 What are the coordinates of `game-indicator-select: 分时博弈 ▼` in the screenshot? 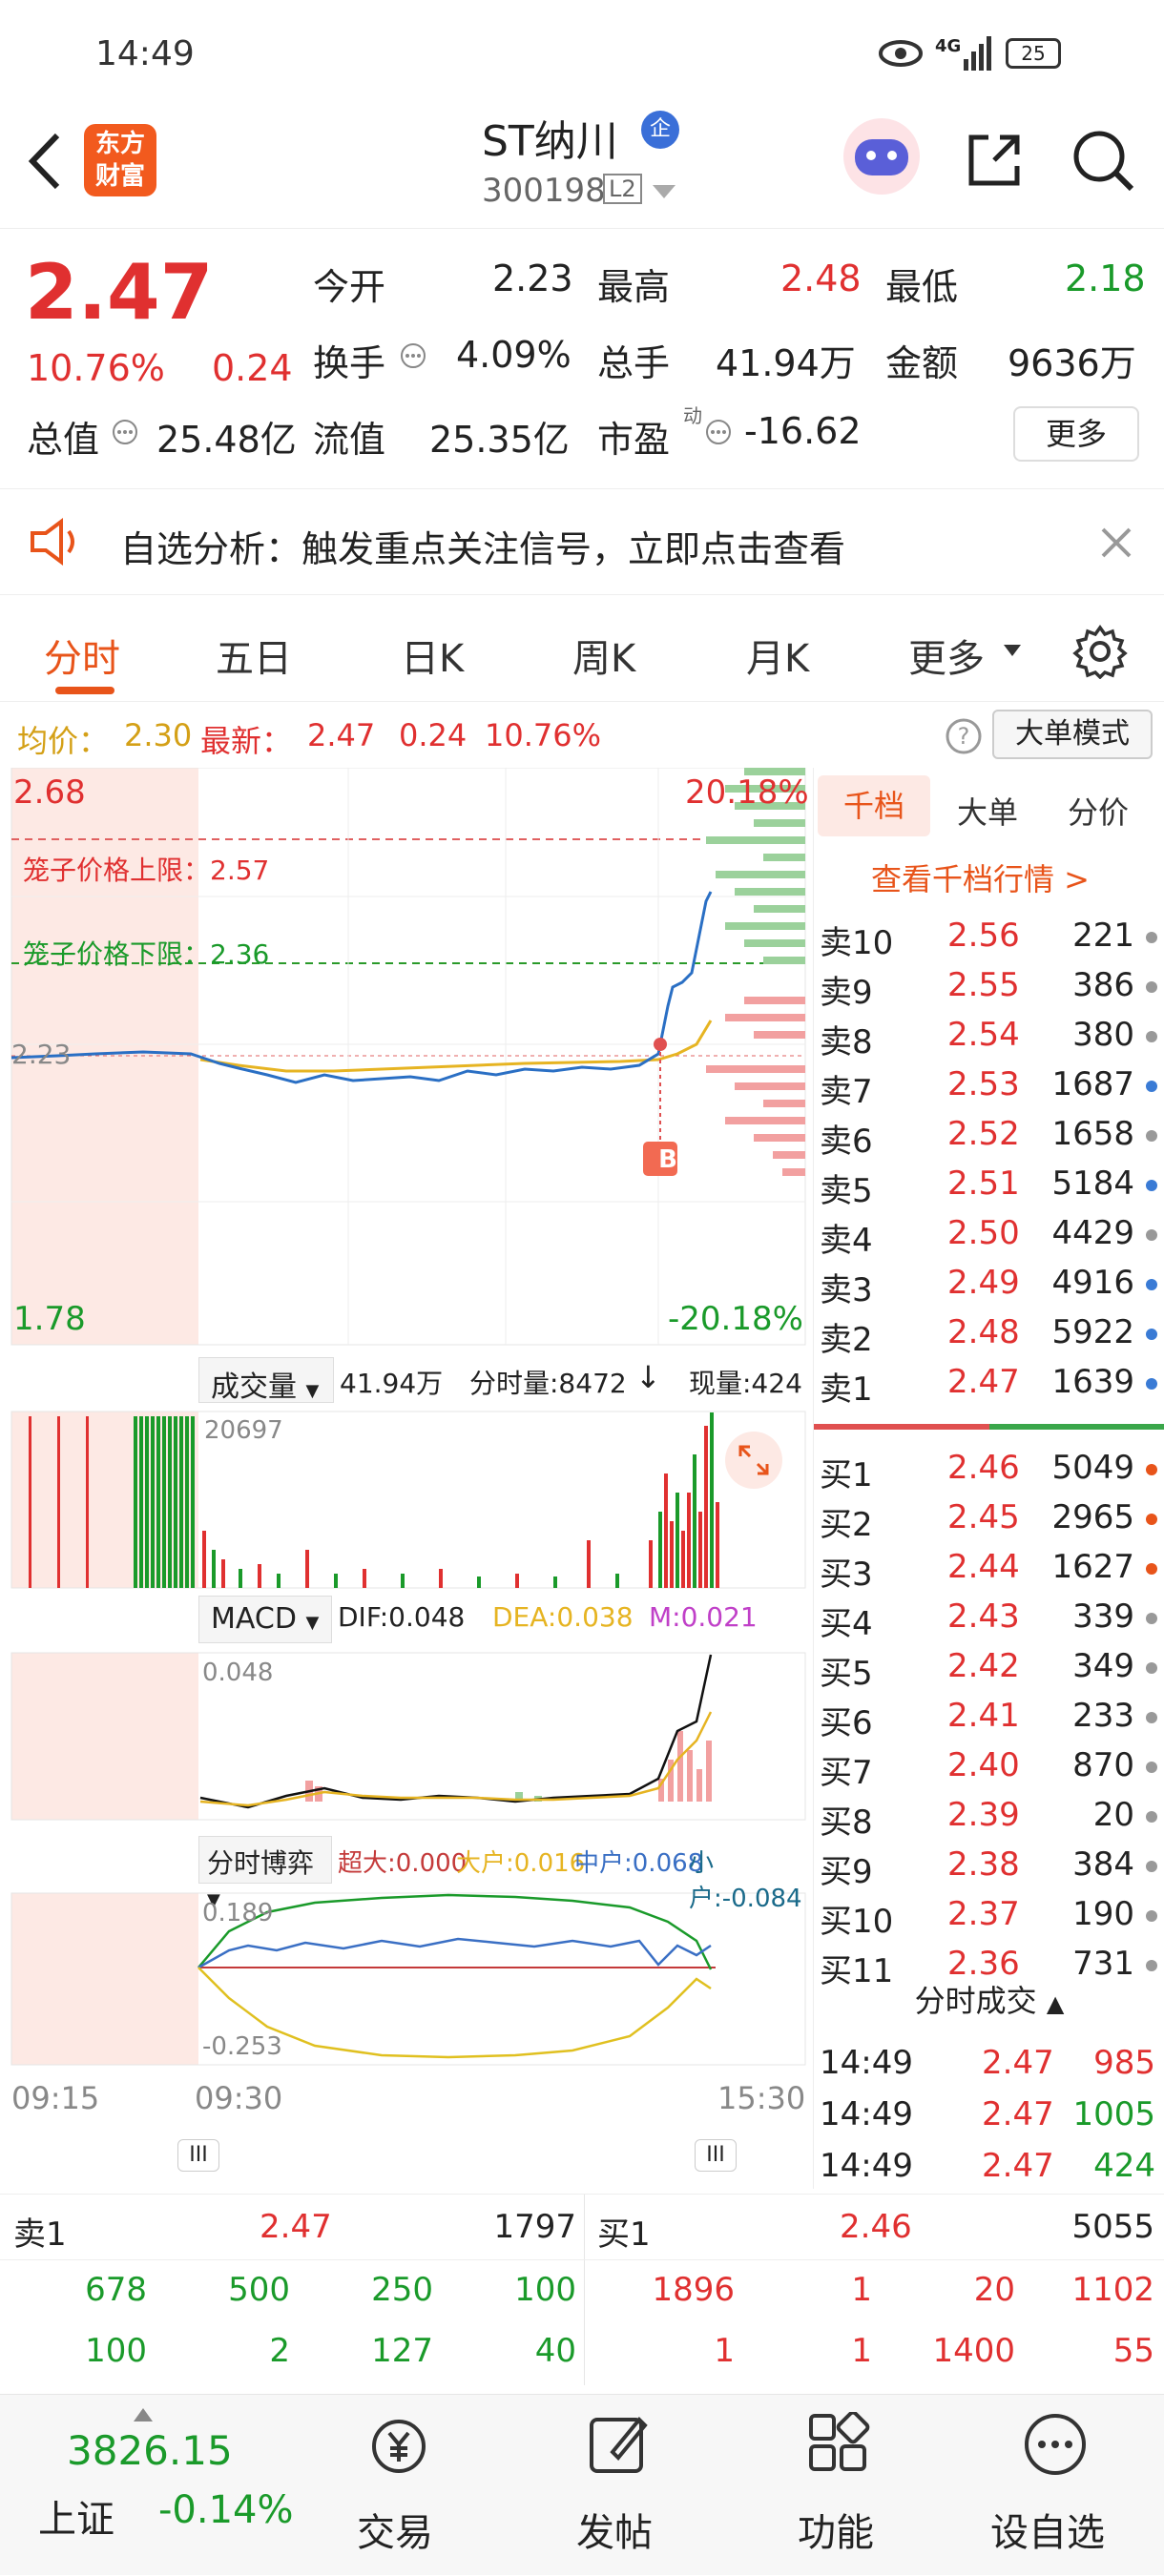 It's located at (265, 1873).